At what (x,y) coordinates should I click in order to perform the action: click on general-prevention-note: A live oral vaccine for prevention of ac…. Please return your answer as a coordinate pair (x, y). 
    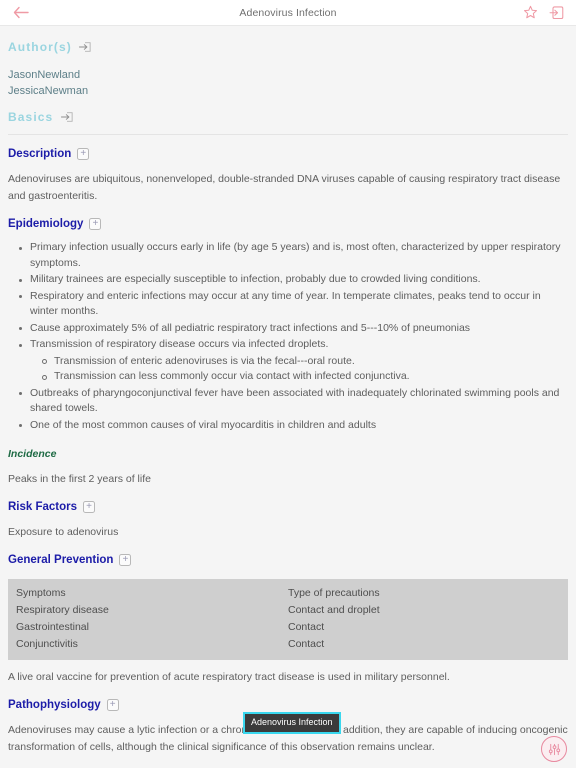
    Looking at the image, I should click on (229, 677).